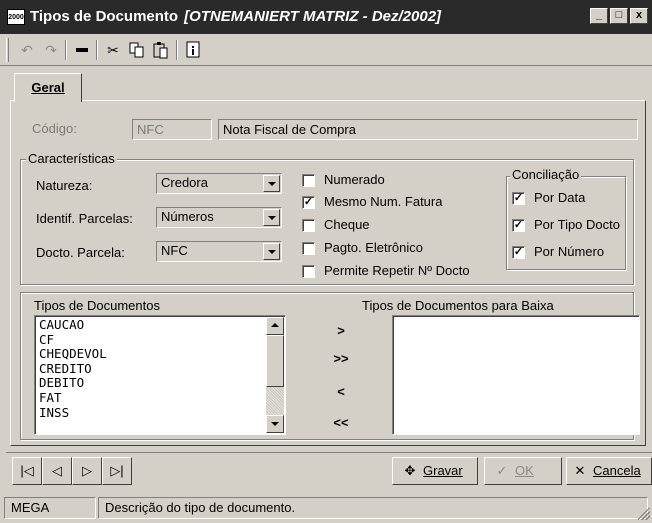  Describe the element at coordinates (383, 201) in the screenshot. I see `mesmo-num-fatura-label: Mesmo Num. Fatura` at that location.